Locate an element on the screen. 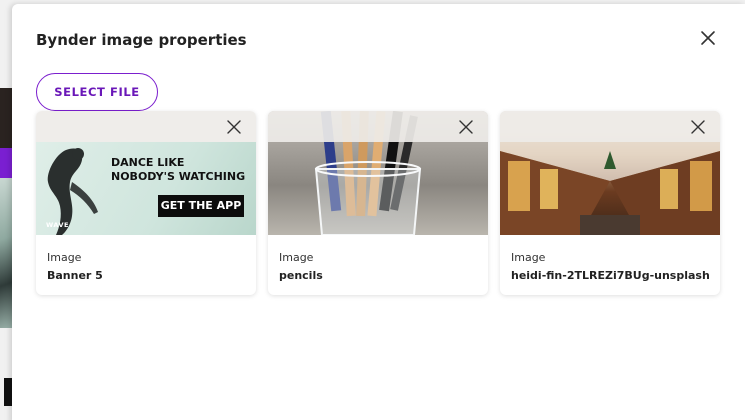 This screenshot has width=745, height=420. dialog-title: Bynder image properties is located at coordinates (141, 40).